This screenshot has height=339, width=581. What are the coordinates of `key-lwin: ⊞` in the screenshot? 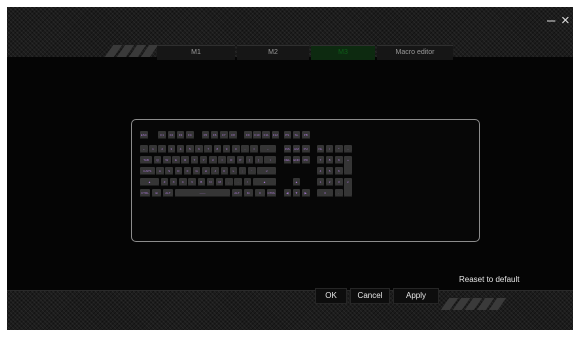 It's located at (156, 193).